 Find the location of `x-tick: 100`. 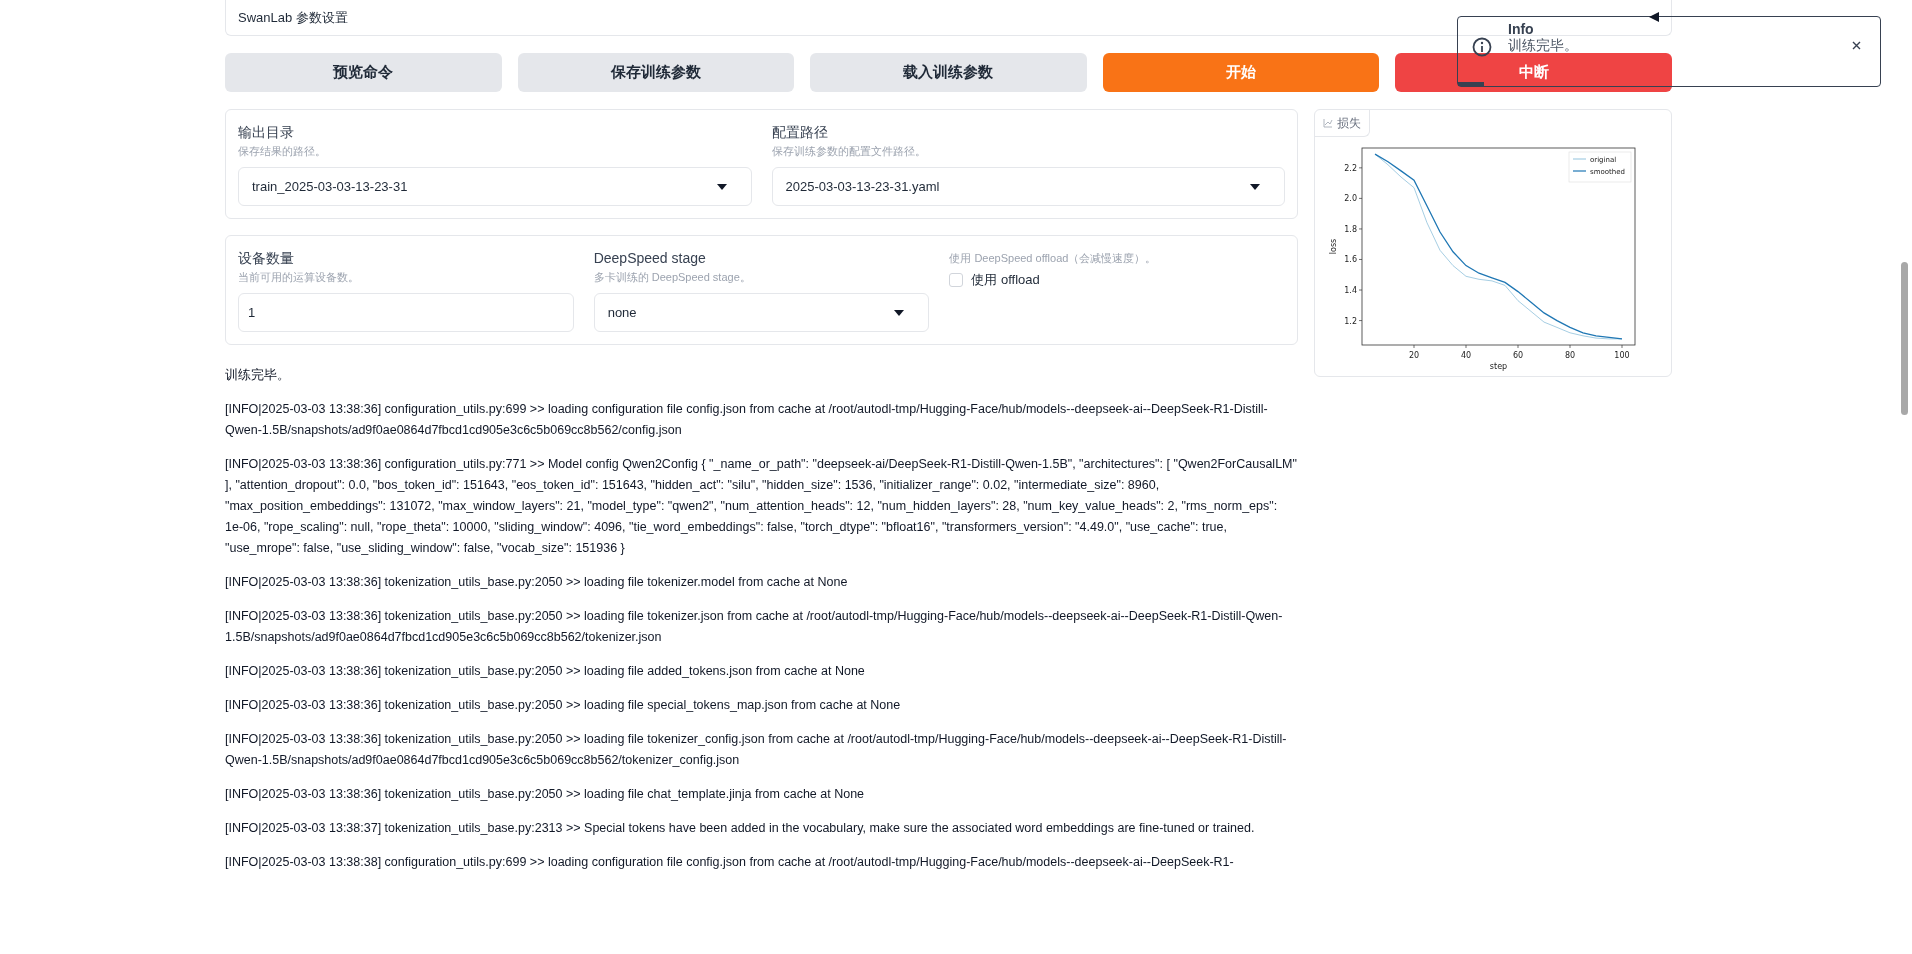

x-tick: 100 is located at coordinates (1622, 352).